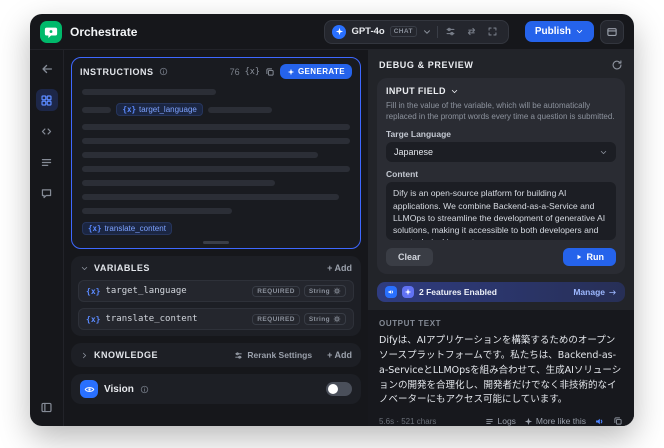 Image resolution: width=664 pixels, height=448 pixels. I want to click on preview-window-button, so click(612, 31).